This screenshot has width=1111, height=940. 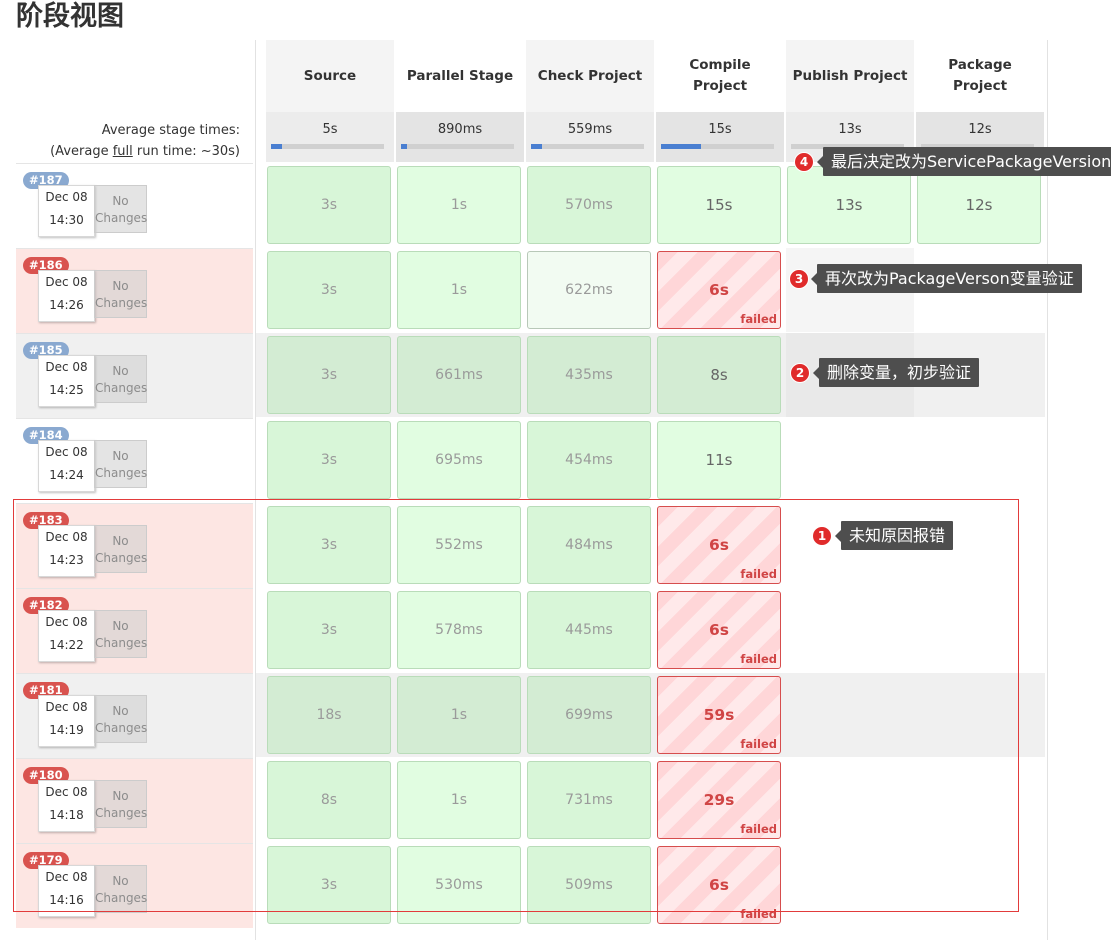 I want to click on failed-label: failed, so click(x=758, y=319).